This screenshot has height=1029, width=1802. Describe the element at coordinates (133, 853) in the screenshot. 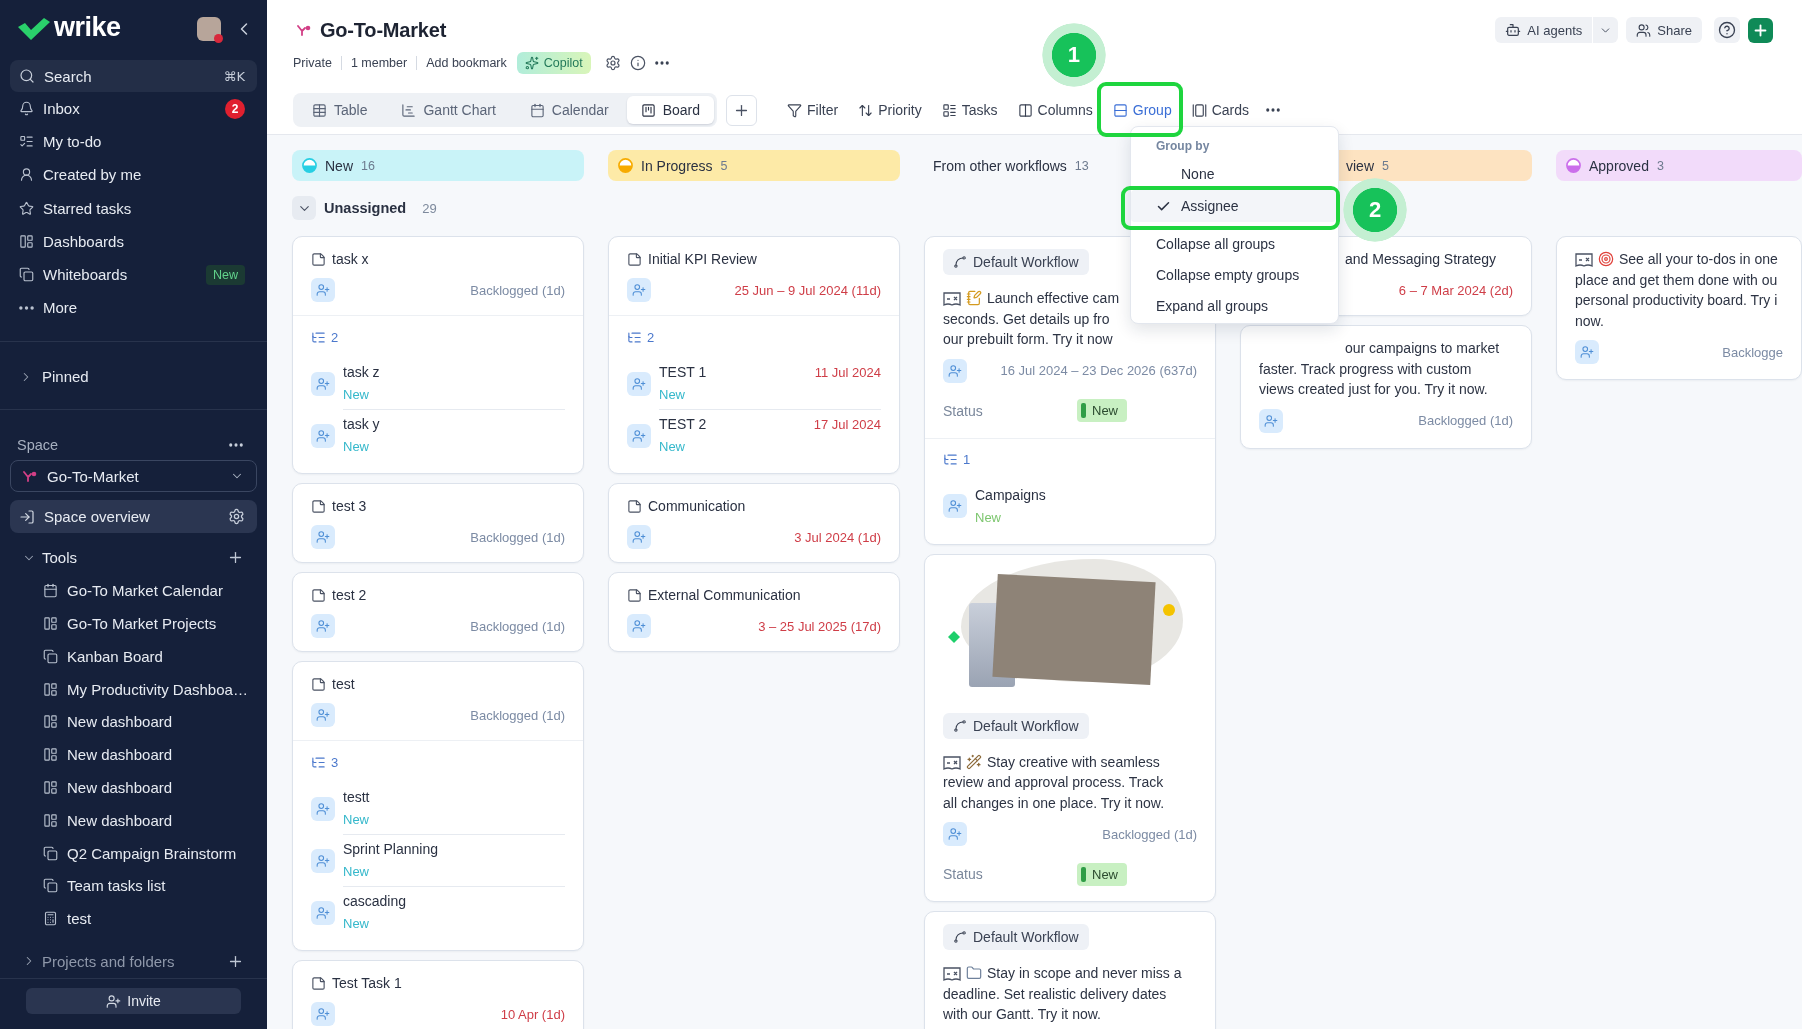

I see `tree-item: Q2 Campaign Brainstorm` at that location.